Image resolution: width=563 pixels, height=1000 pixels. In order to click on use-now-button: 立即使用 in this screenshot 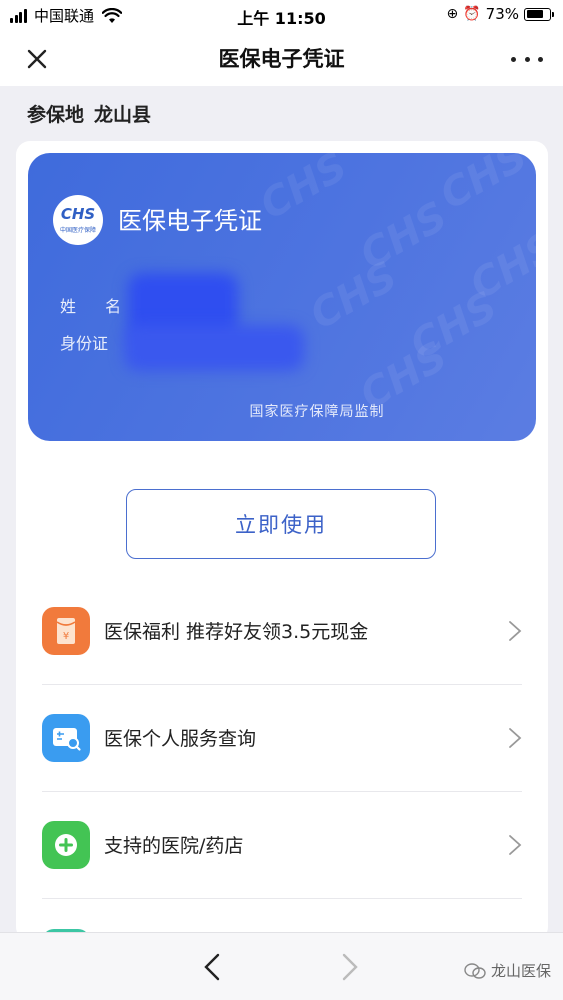, I will do `click(281, 524)`.